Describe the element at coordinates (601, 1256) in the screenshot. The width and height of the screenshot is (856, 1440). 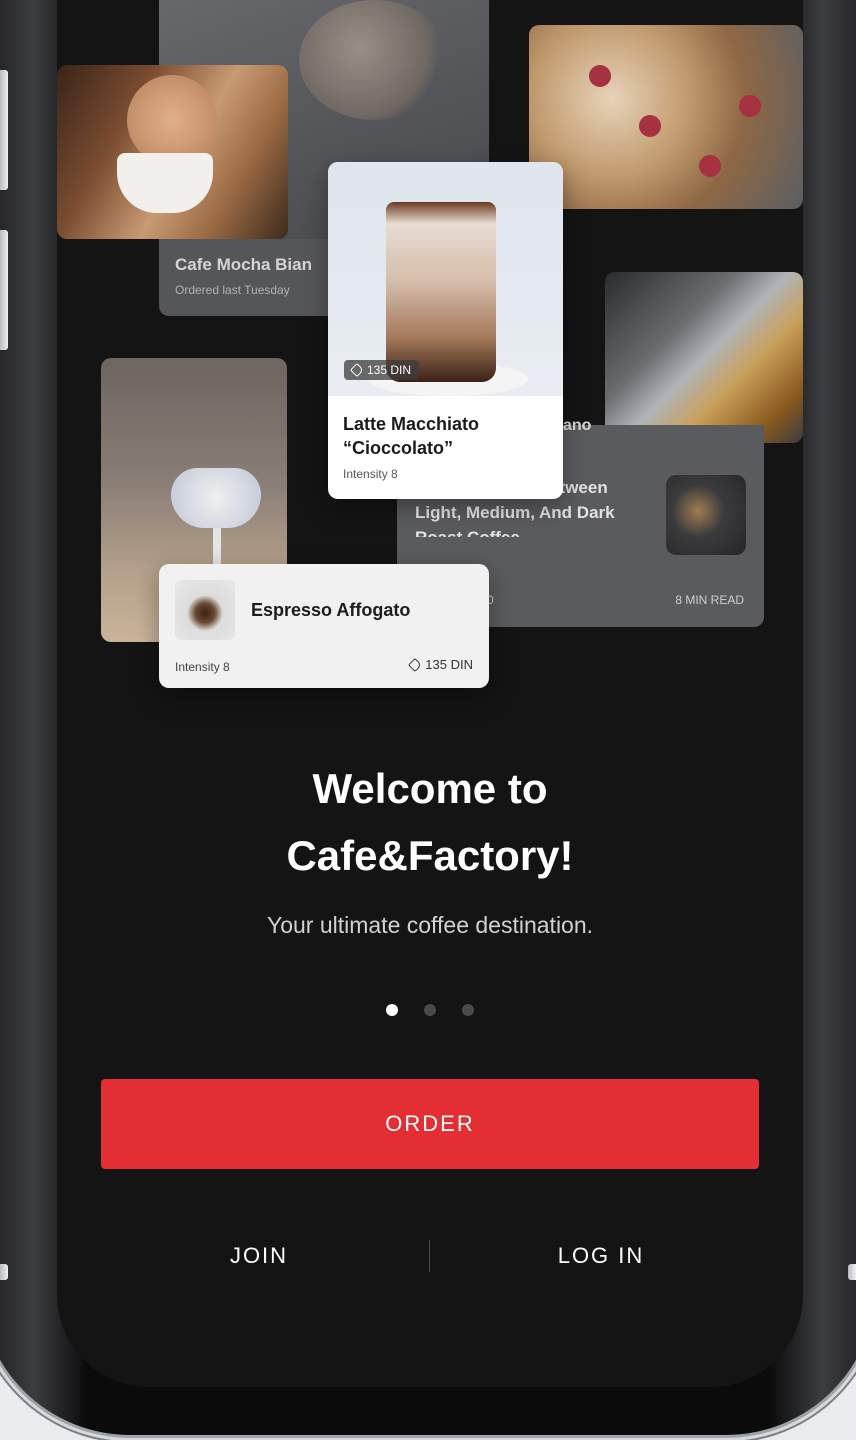
I see `login-button: LOG IN` at that location.